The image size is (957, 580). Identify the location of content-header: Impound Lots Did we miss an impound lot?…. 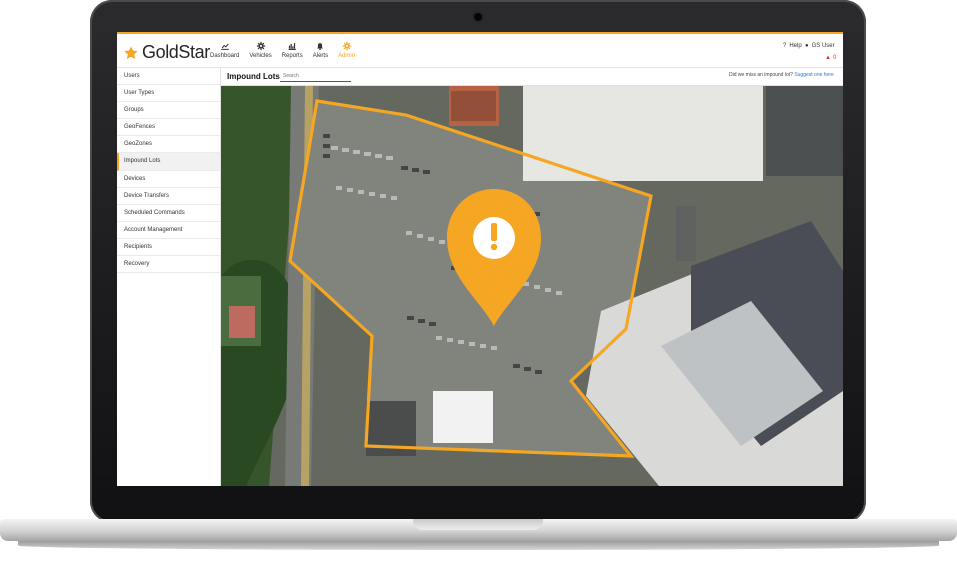
(532, 77).